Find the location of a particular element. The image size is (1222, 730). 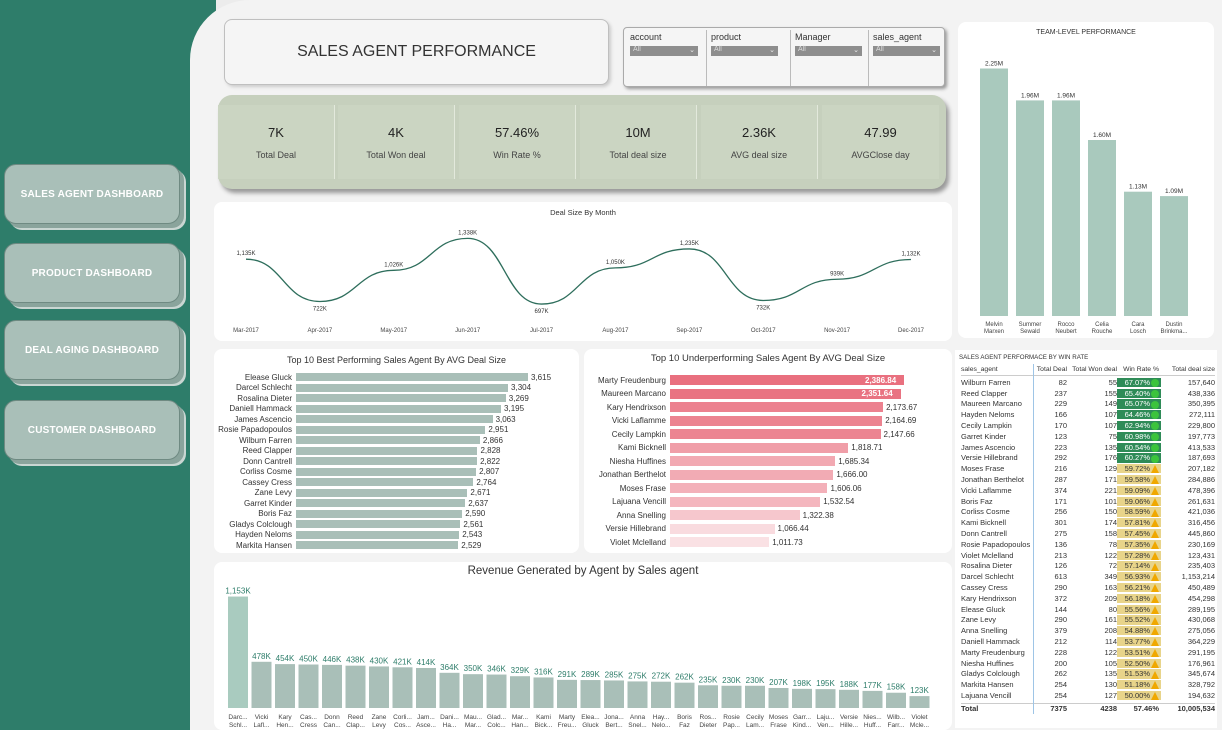

data-label: 1,026K is located at coordinates (393, 265).